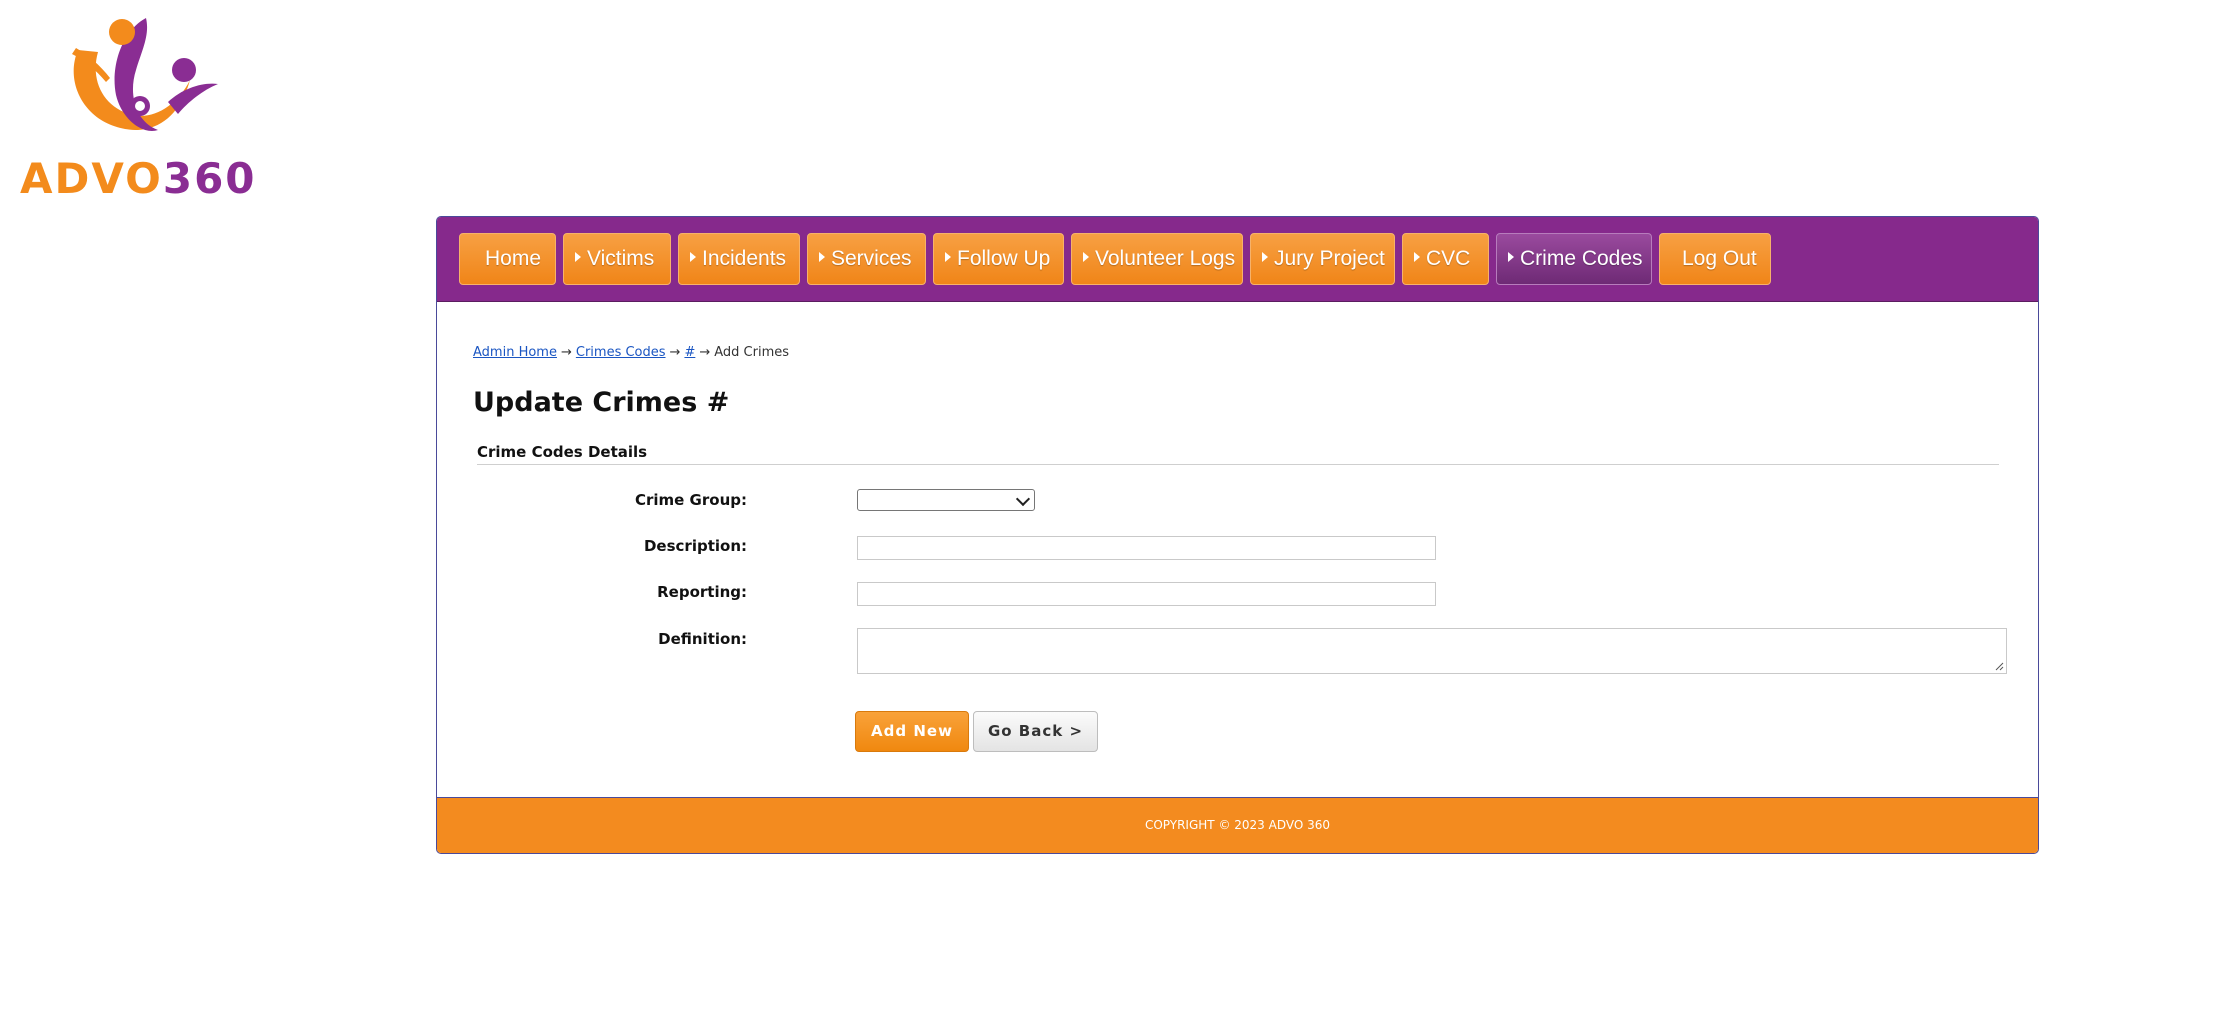 The height and width of the screenshot is (1023, 2215). I want to click on nav-follow-up-label: Follow Up, so click(1004, 258).